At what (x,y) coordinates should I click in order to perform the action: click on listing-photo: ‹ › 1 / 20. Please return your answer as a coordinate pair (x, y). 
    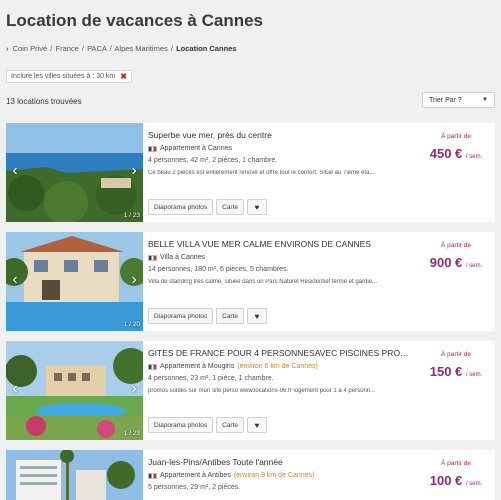
    Looking at the image, I should click on (74, 281).